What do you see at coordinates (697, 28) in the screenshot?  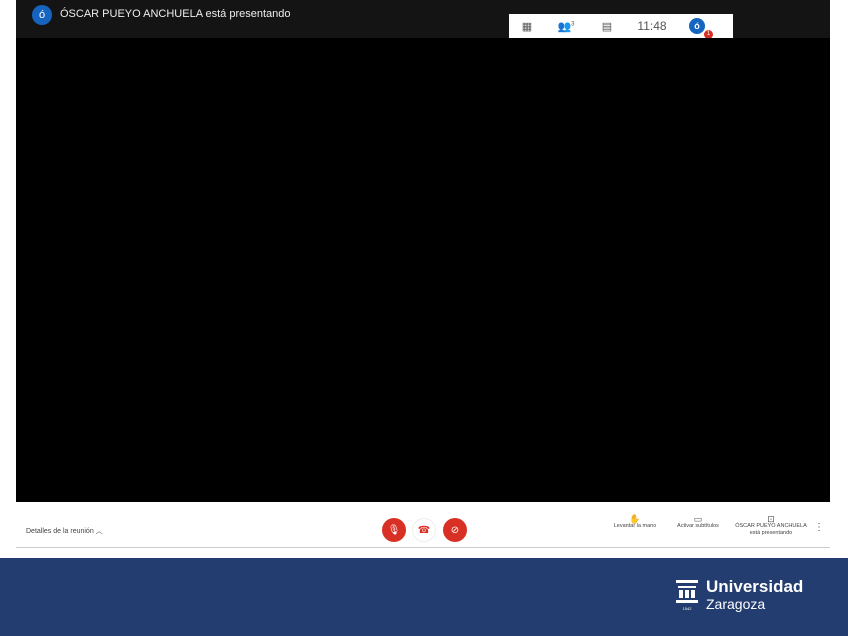 I see `user-avatar: ó1` at bounding box center [697, 28].